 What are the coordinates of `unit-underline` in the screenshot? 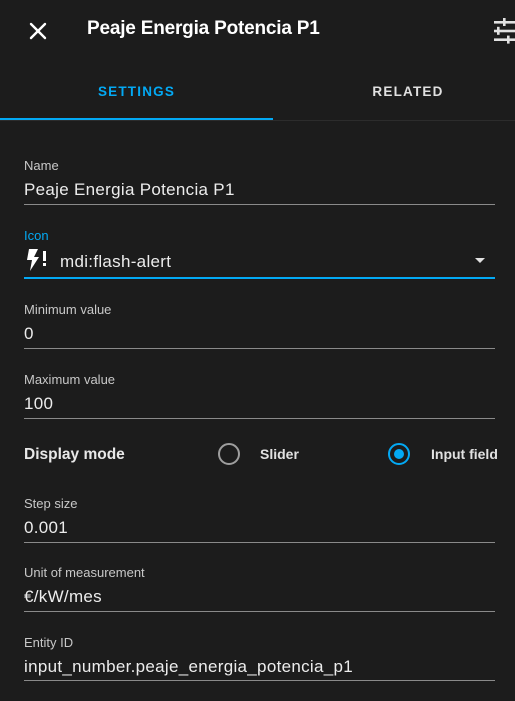 It's located at (259, 611).